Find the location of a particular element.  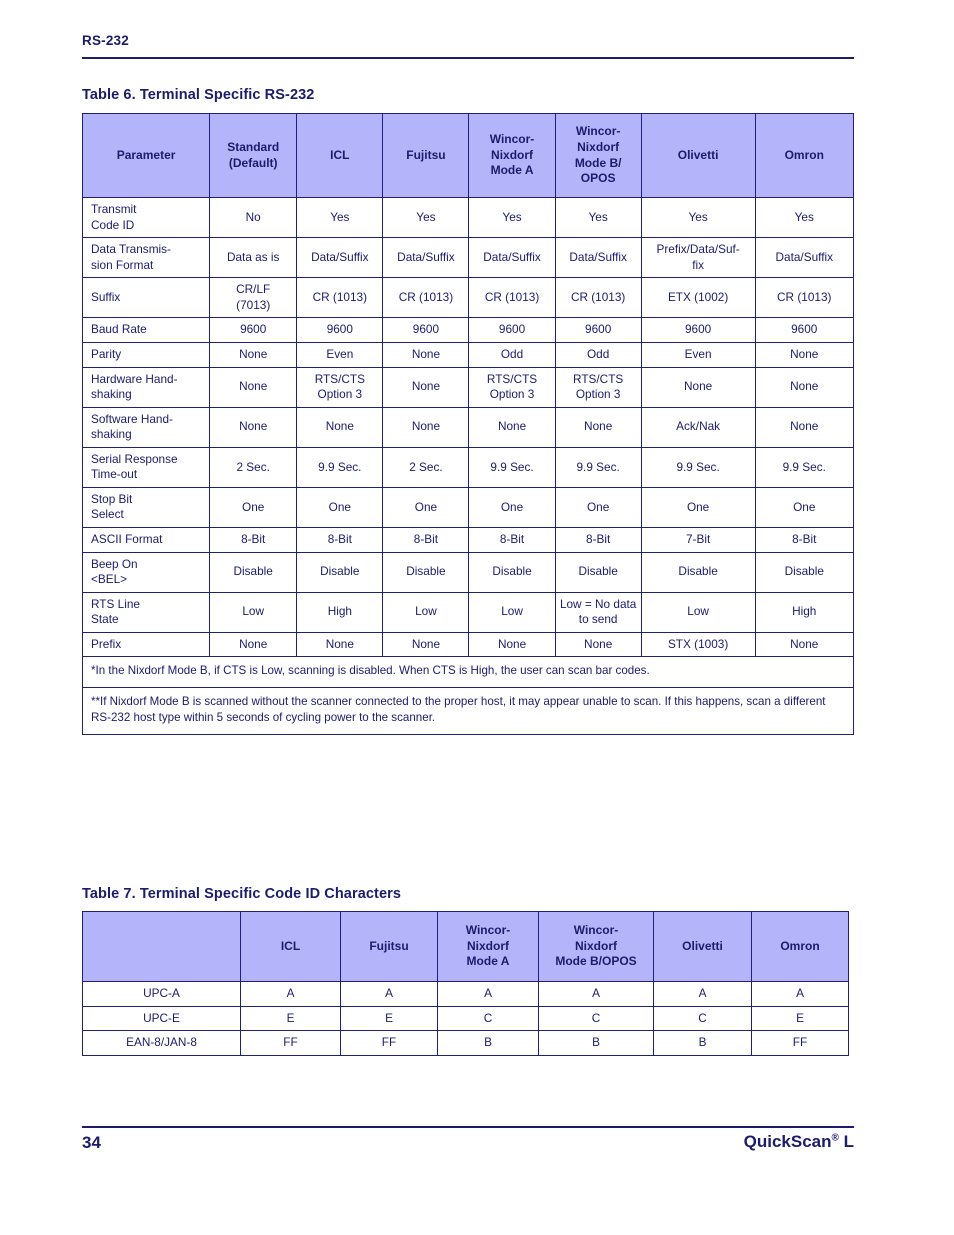

table6-row-label: Serial Response Time-out is located at coordinates (146, 467).